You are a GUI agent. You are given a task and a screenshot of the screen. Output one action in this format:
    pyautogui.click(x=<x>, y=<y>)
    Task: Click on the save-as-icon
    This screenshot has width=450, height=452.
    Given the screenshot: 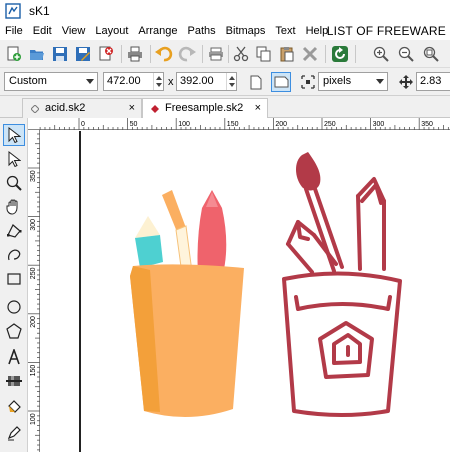 What is the action you would take?
    pyautogui.click(x=83, y=54)
    